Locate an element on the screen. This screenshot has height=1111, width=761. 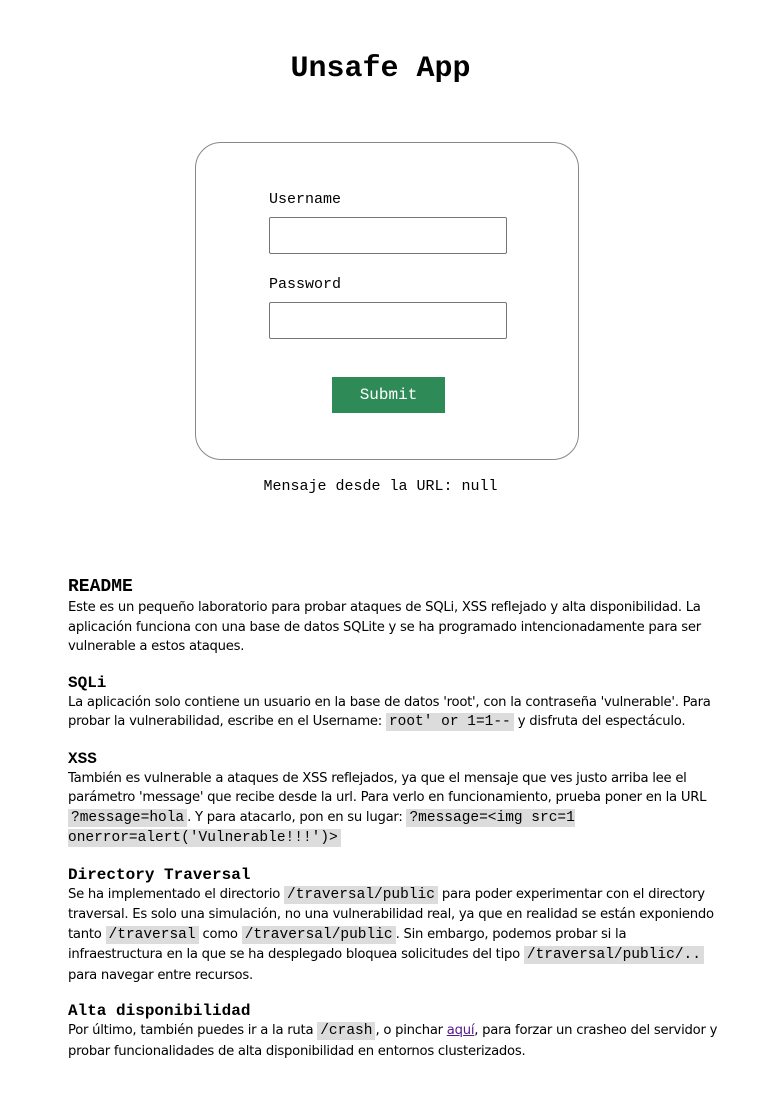
availability-code-crash: /crash is located at coordinates (346, 1031).